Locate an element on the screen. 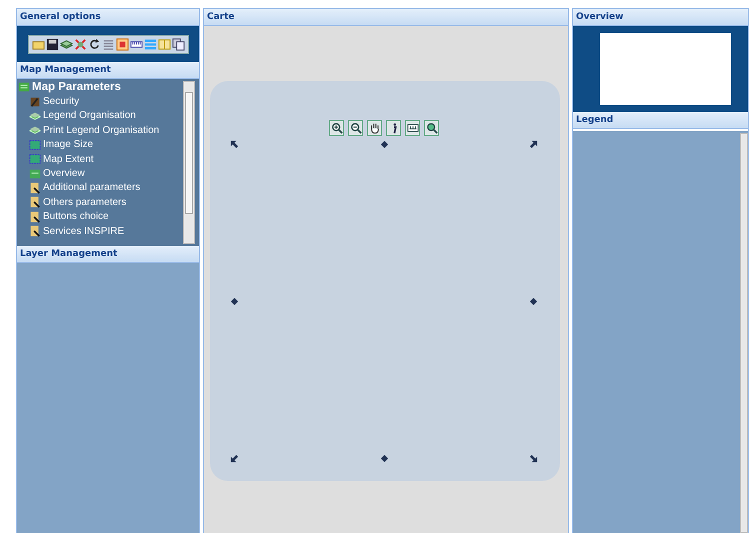 The image size is (749, 533). hand-icon is located at coordinates (374, 128).